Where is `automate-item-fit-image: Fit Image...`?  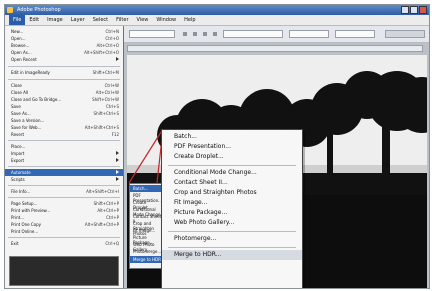 automate-item-fit-image: Fit Image... is located at coordinates (232, 203).